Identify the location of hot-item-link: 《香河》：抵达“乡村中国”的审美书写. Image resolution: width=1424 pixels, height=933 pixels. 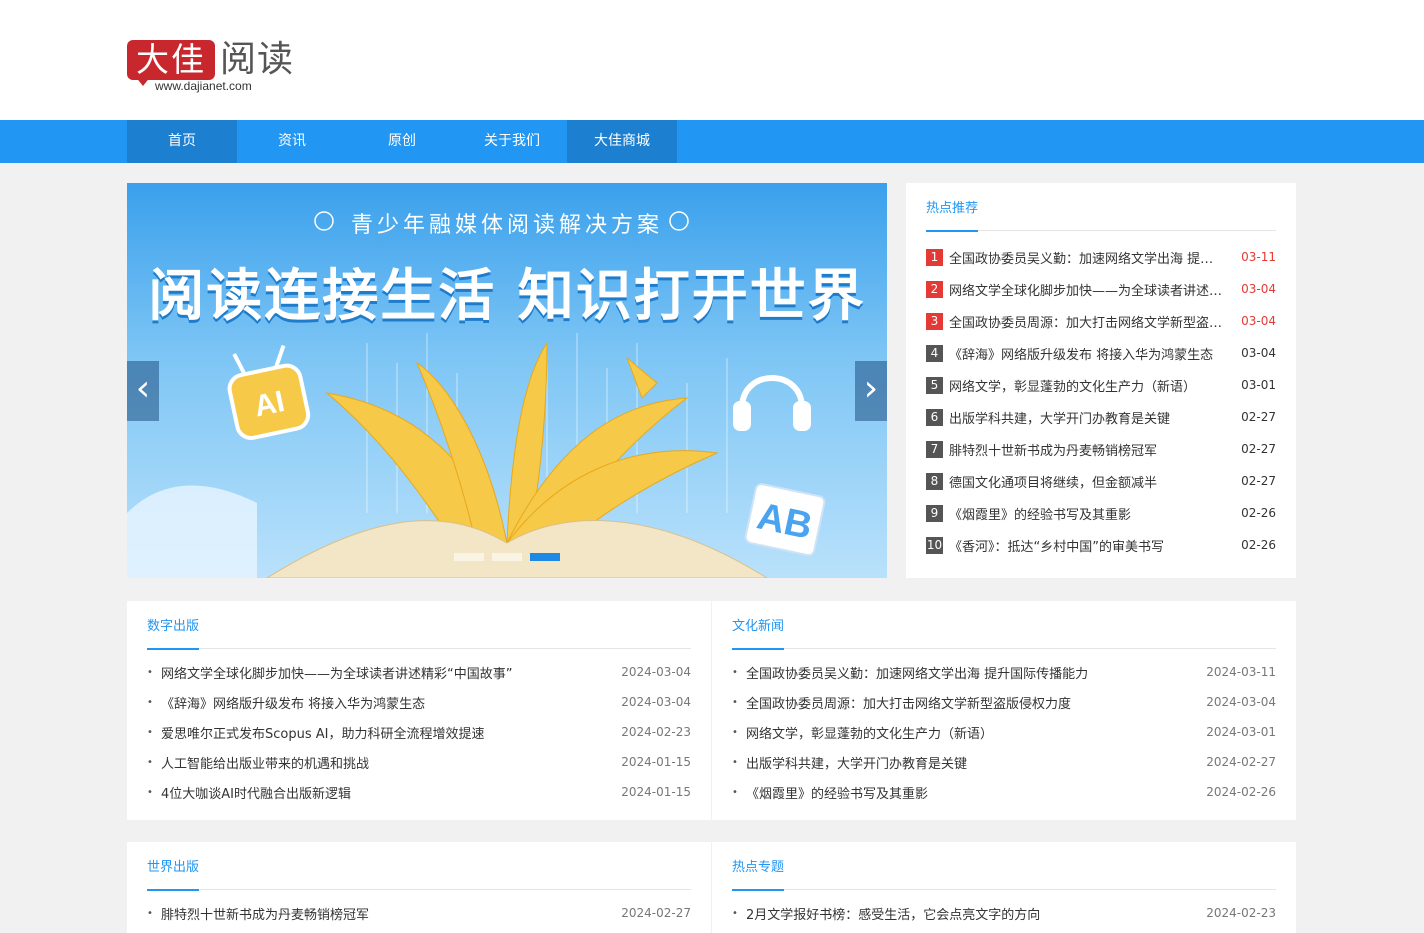
(1086, 545).